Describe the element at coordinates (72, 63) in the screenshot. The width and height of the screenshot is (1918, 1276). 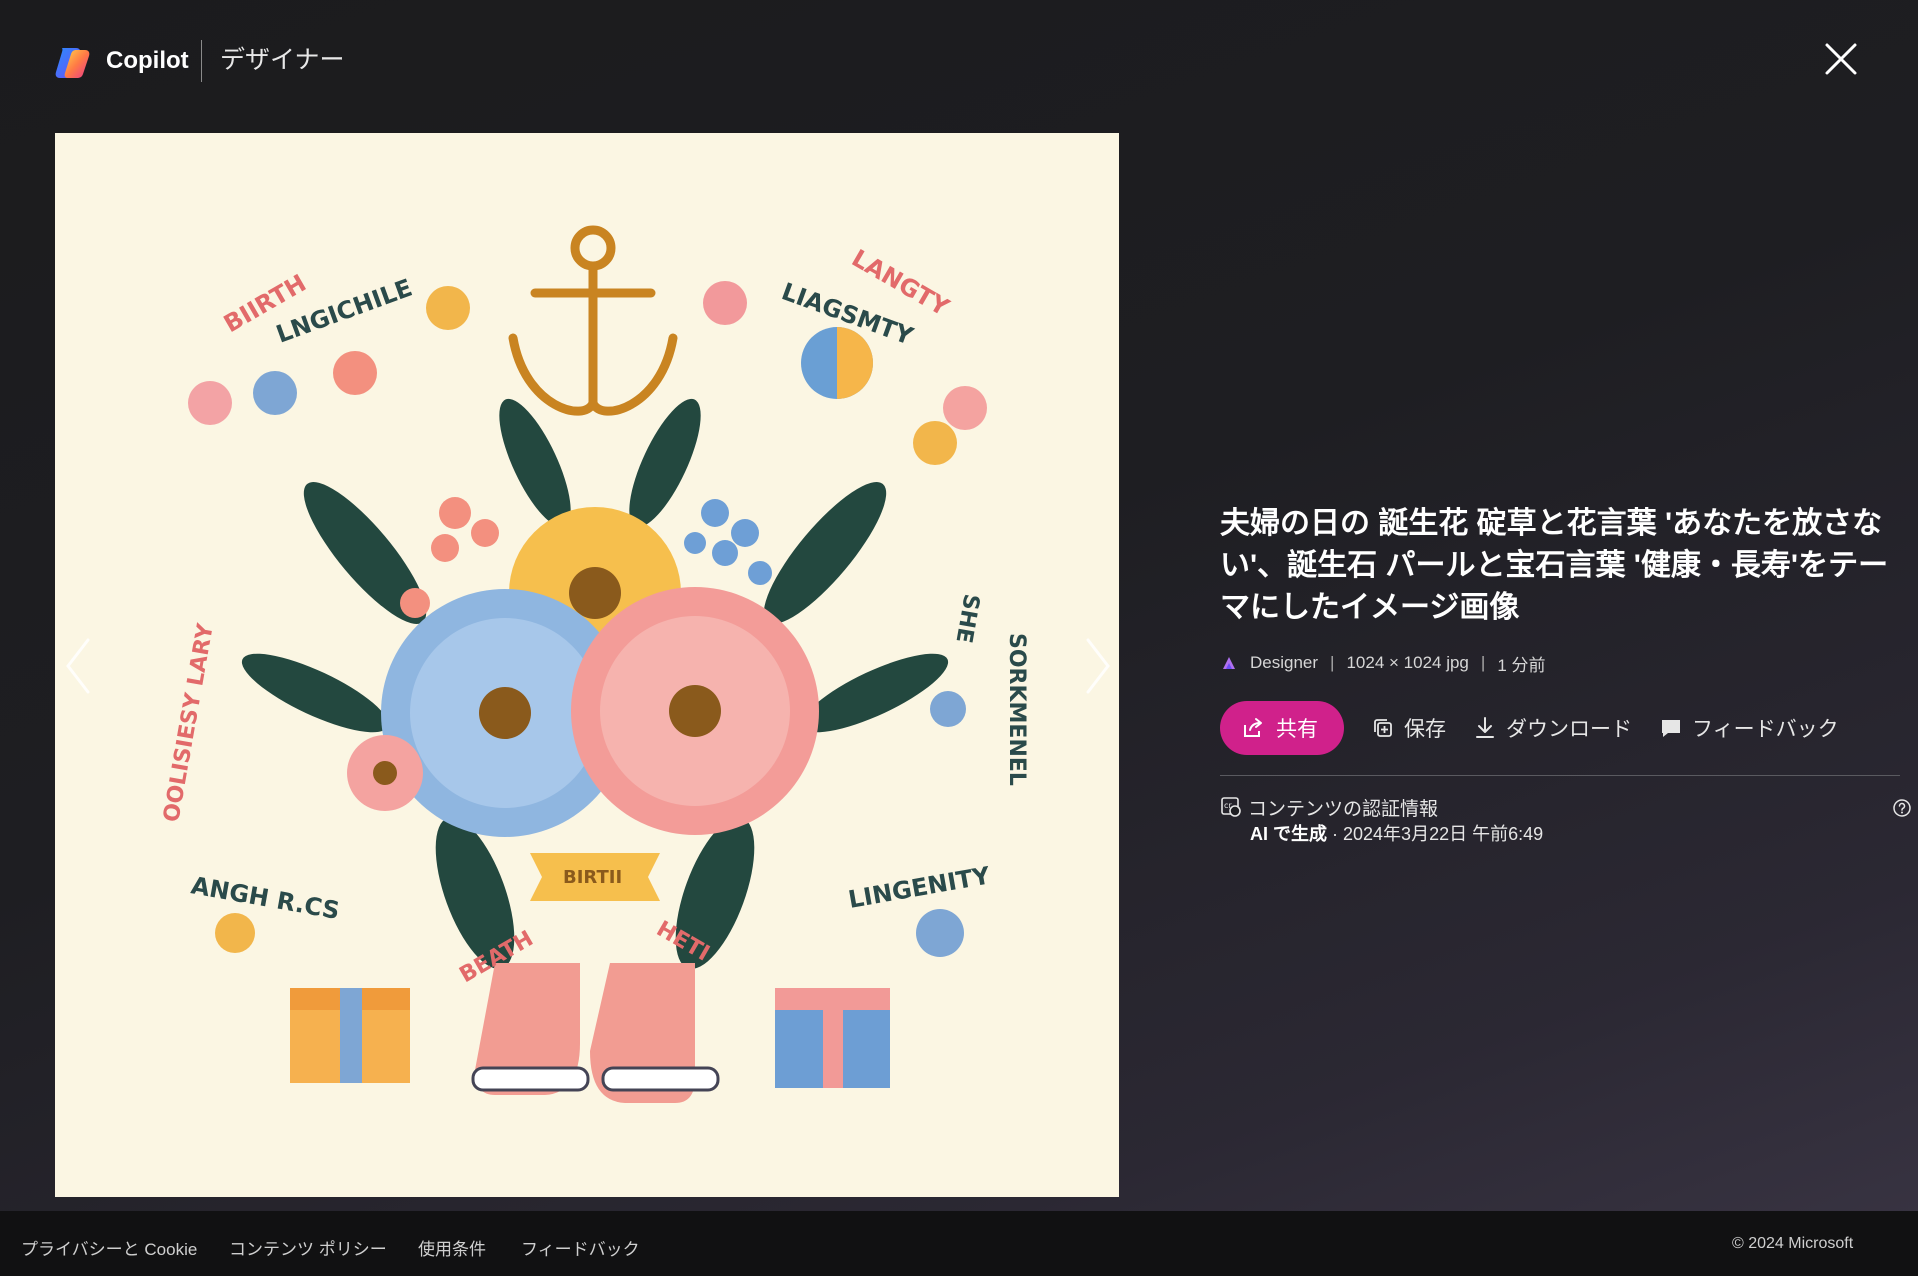
I see `copilot-logo-icon` at that location.